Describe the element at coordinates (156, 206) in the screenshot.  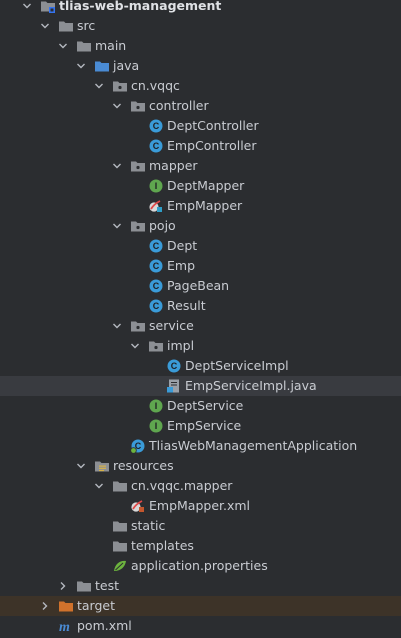
I see `mybatis-mapper-icon` at that location.